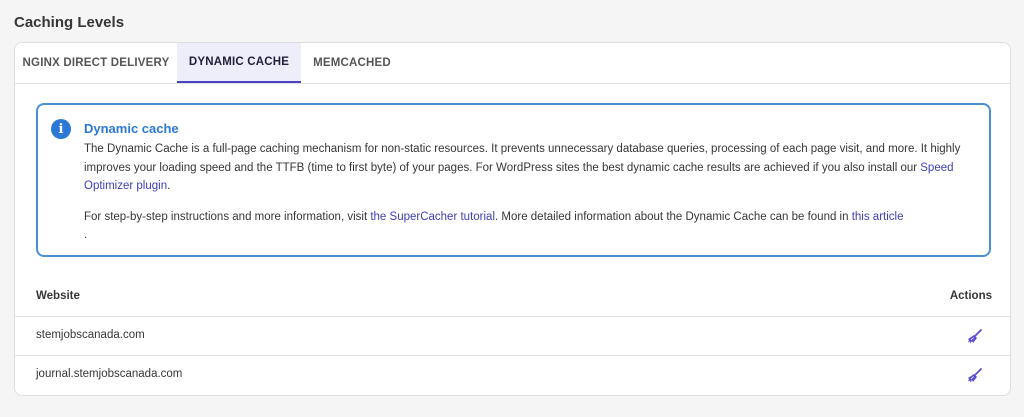  I want to click on notice-title: Dynamic cache, so click(131, 128).